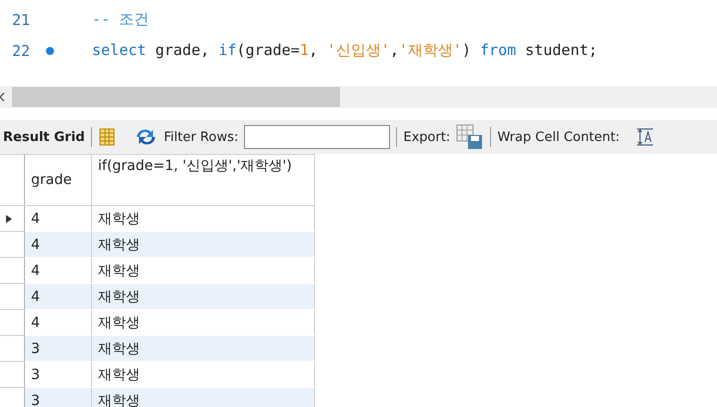  What do you see at coordinates (107, 137) in the screenshot?
I see `columns-icon` at bounding box center [107, 137].